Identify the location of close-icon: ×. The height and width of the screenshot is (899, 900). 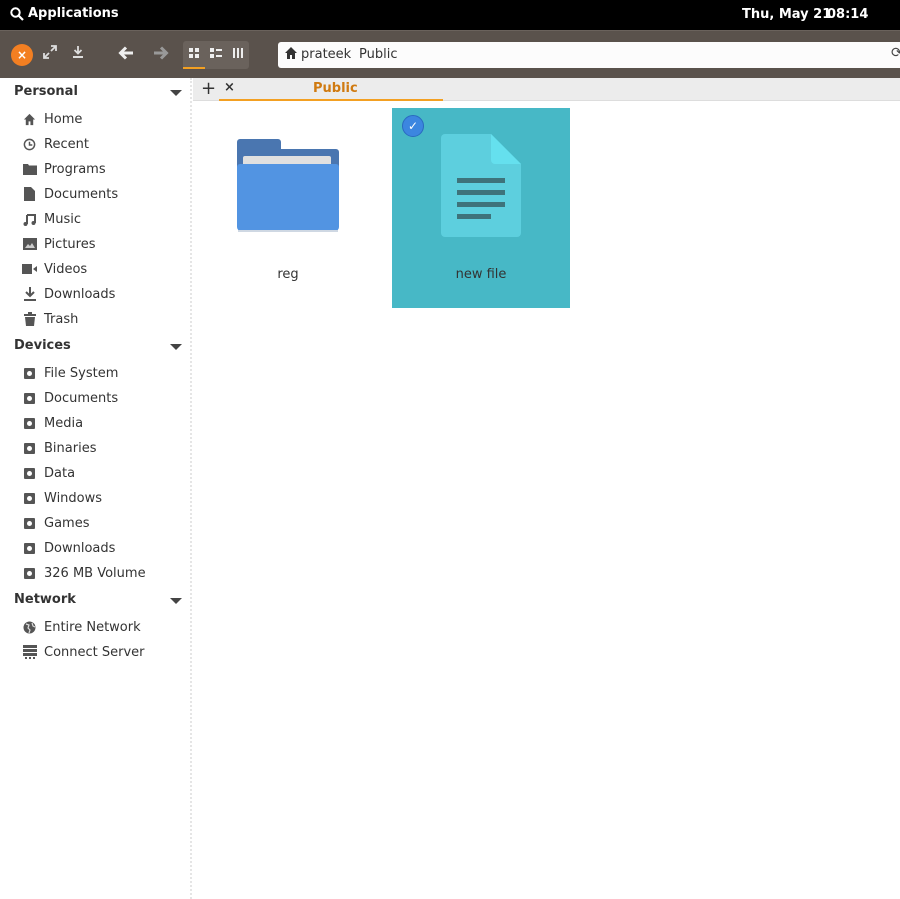
(22, 55).